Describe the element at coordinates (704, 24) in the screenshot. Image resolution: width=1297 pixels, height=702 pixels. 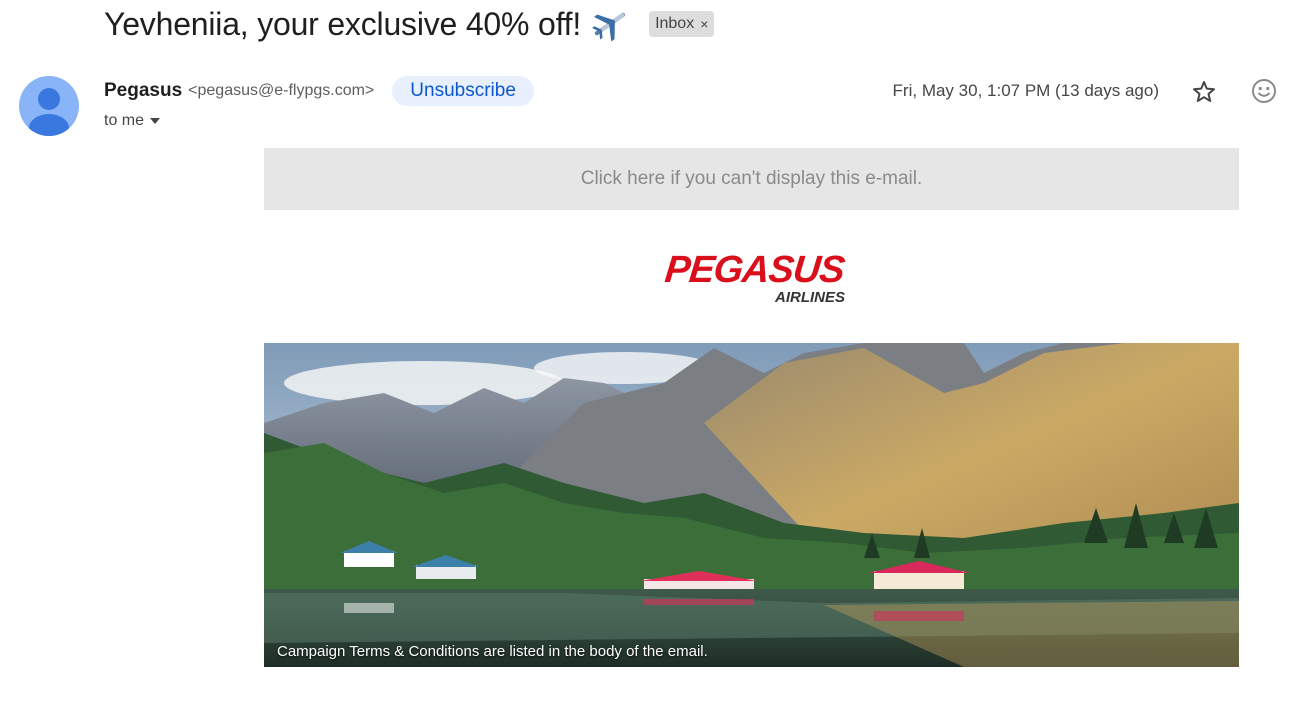
I see `remove-label-icon: ×` at that location.